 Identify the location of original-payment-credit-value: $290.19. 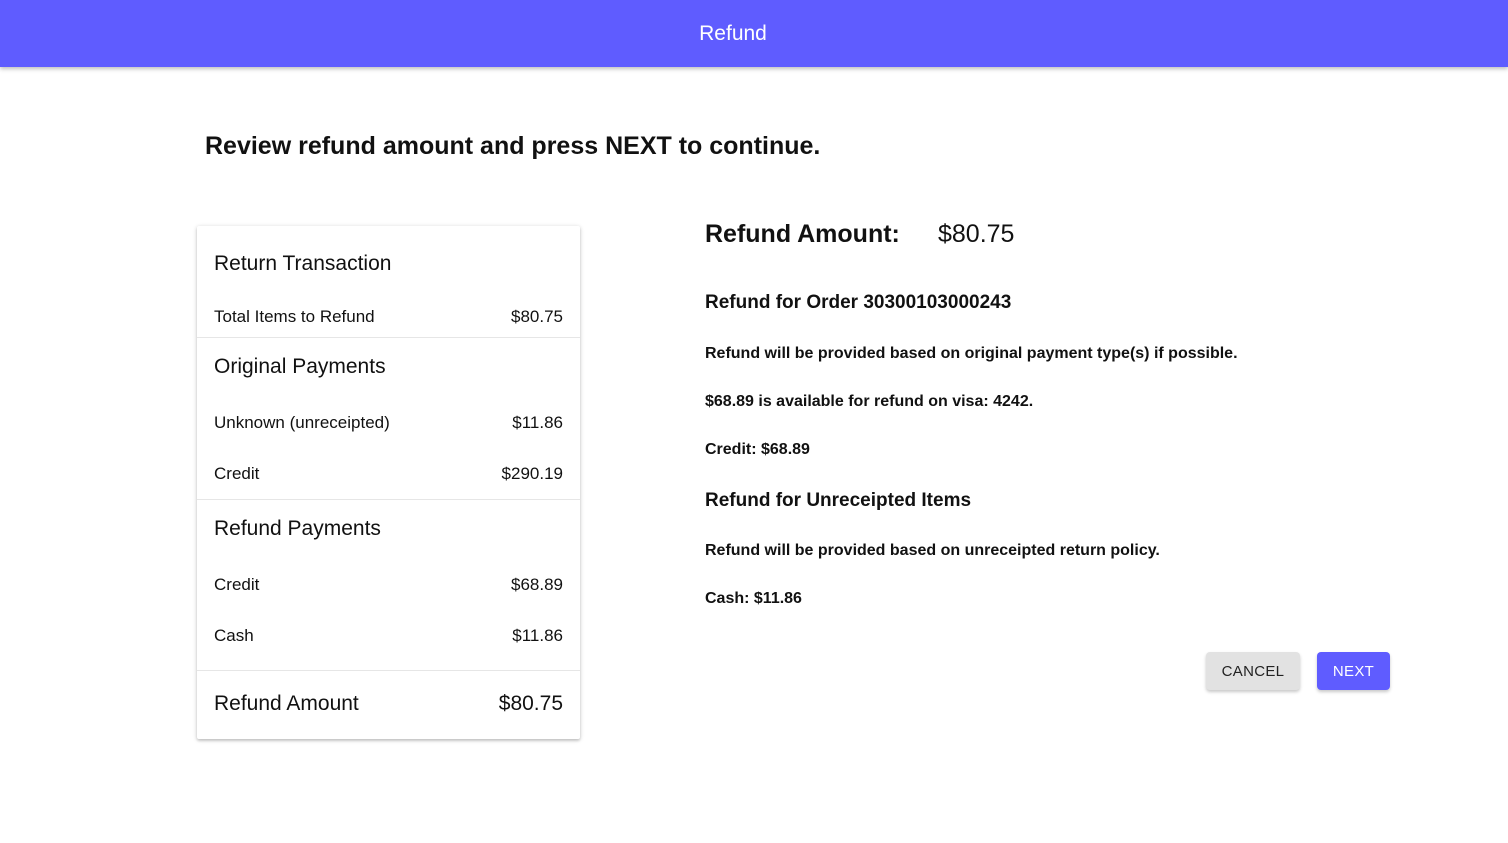
(532, 473).